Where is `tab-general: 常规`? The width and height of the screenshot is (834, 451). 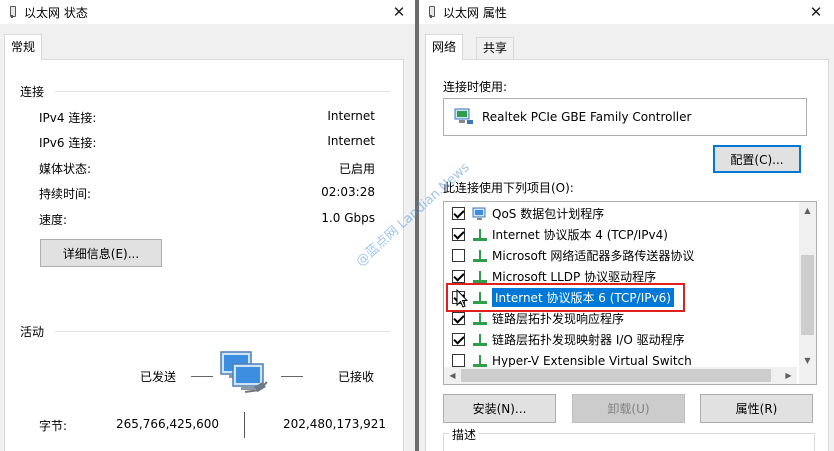 tab-general: 常规 is located at coordinates (23, 47).